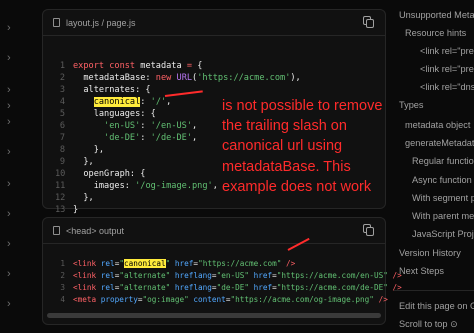 The width and height of the screenshot is (474, 333). Describe the element at coordinates (95, 230) in the screenshot. I see `code-filename: <head> output` at that location.